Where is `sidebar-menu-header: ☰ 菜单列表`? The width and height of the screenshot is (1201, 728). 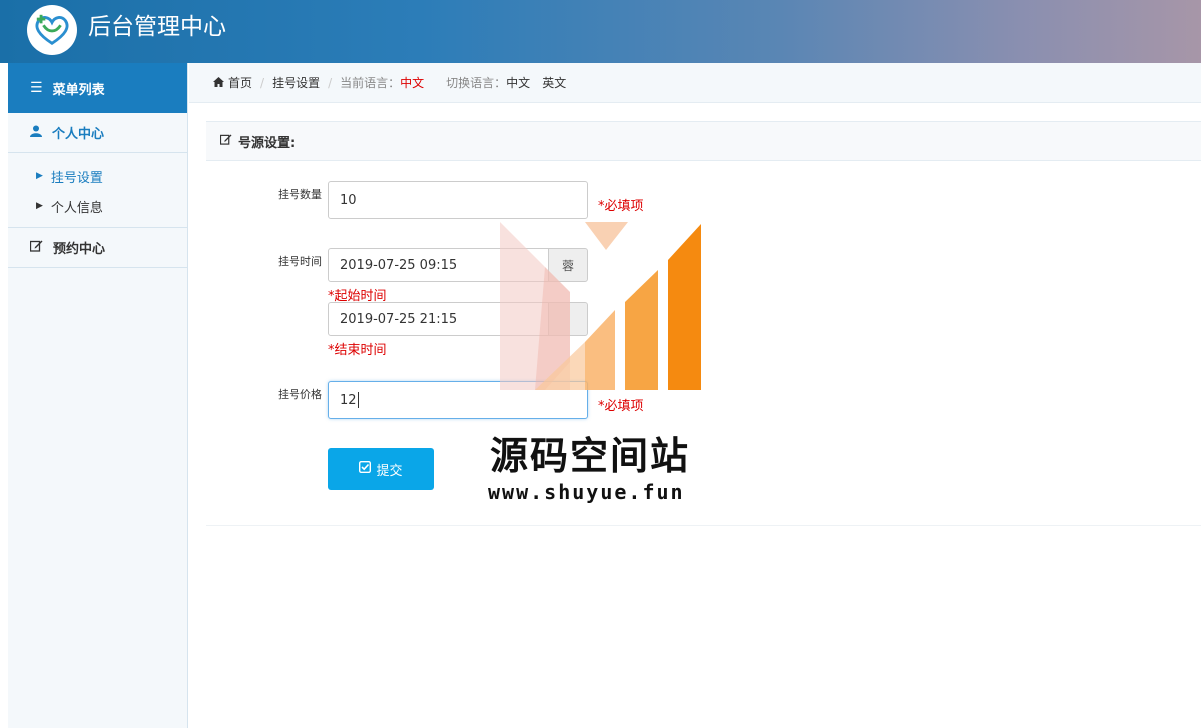 sidebar-menu-header: ☰ 菜单列表 is located at coordinates (97, 88).